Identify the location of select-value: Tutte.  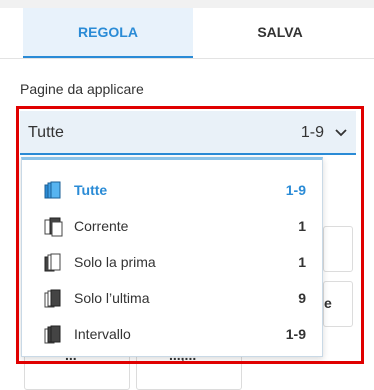
(46, 132).